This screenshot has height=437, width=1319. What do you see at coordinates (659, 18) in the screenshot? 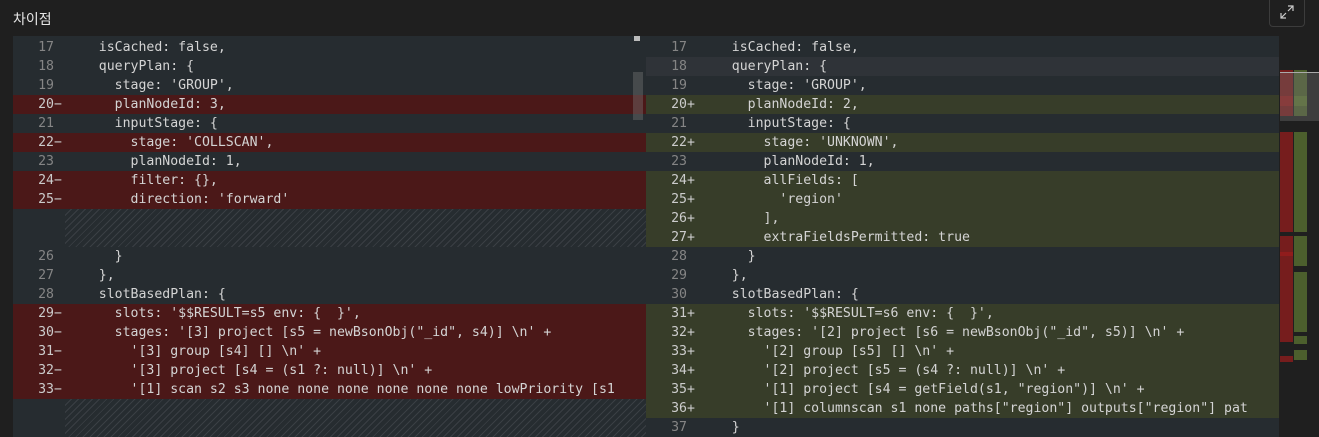
I see `panel-header: 차이점` at bounding box center [659, 18].